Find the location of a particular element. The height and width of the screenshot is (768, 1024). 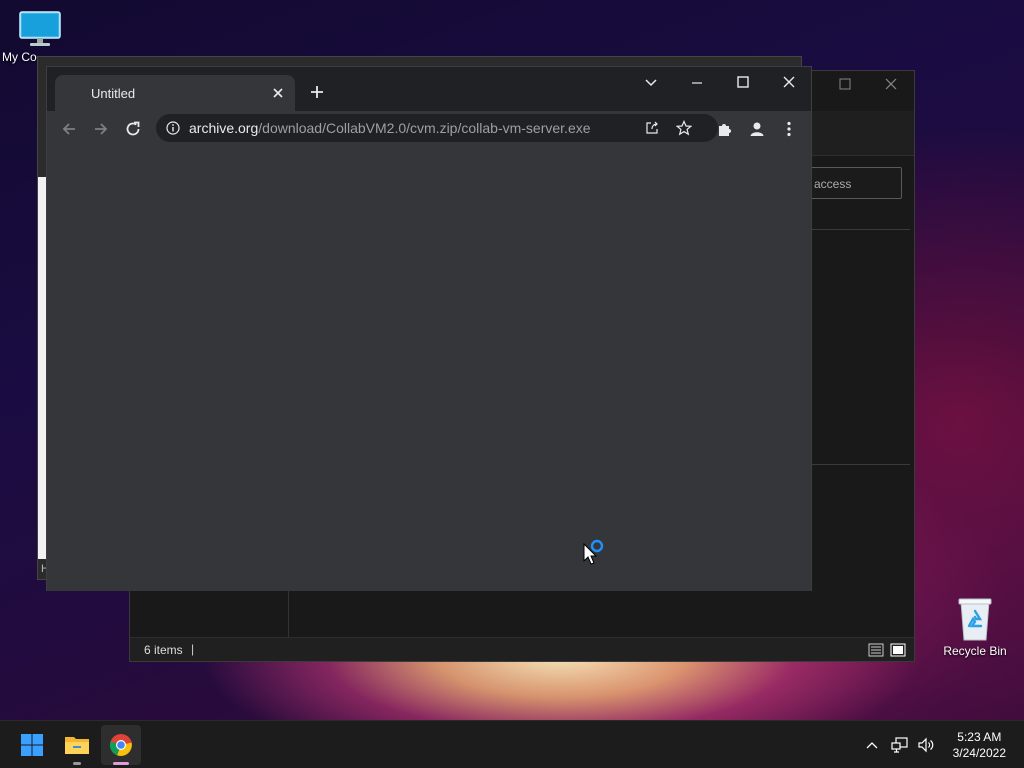

search-placeholder: access is located at coordinates (833, 184).